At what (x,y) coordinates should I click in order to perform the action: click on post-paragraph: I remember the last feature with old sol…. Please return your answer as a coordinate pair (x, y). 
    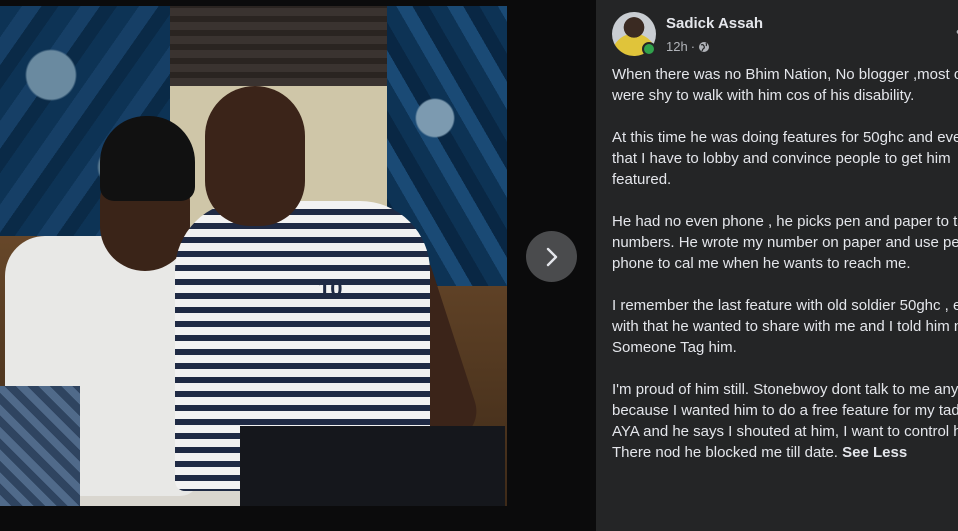
    Looking at the image, I should click on (785, 326).